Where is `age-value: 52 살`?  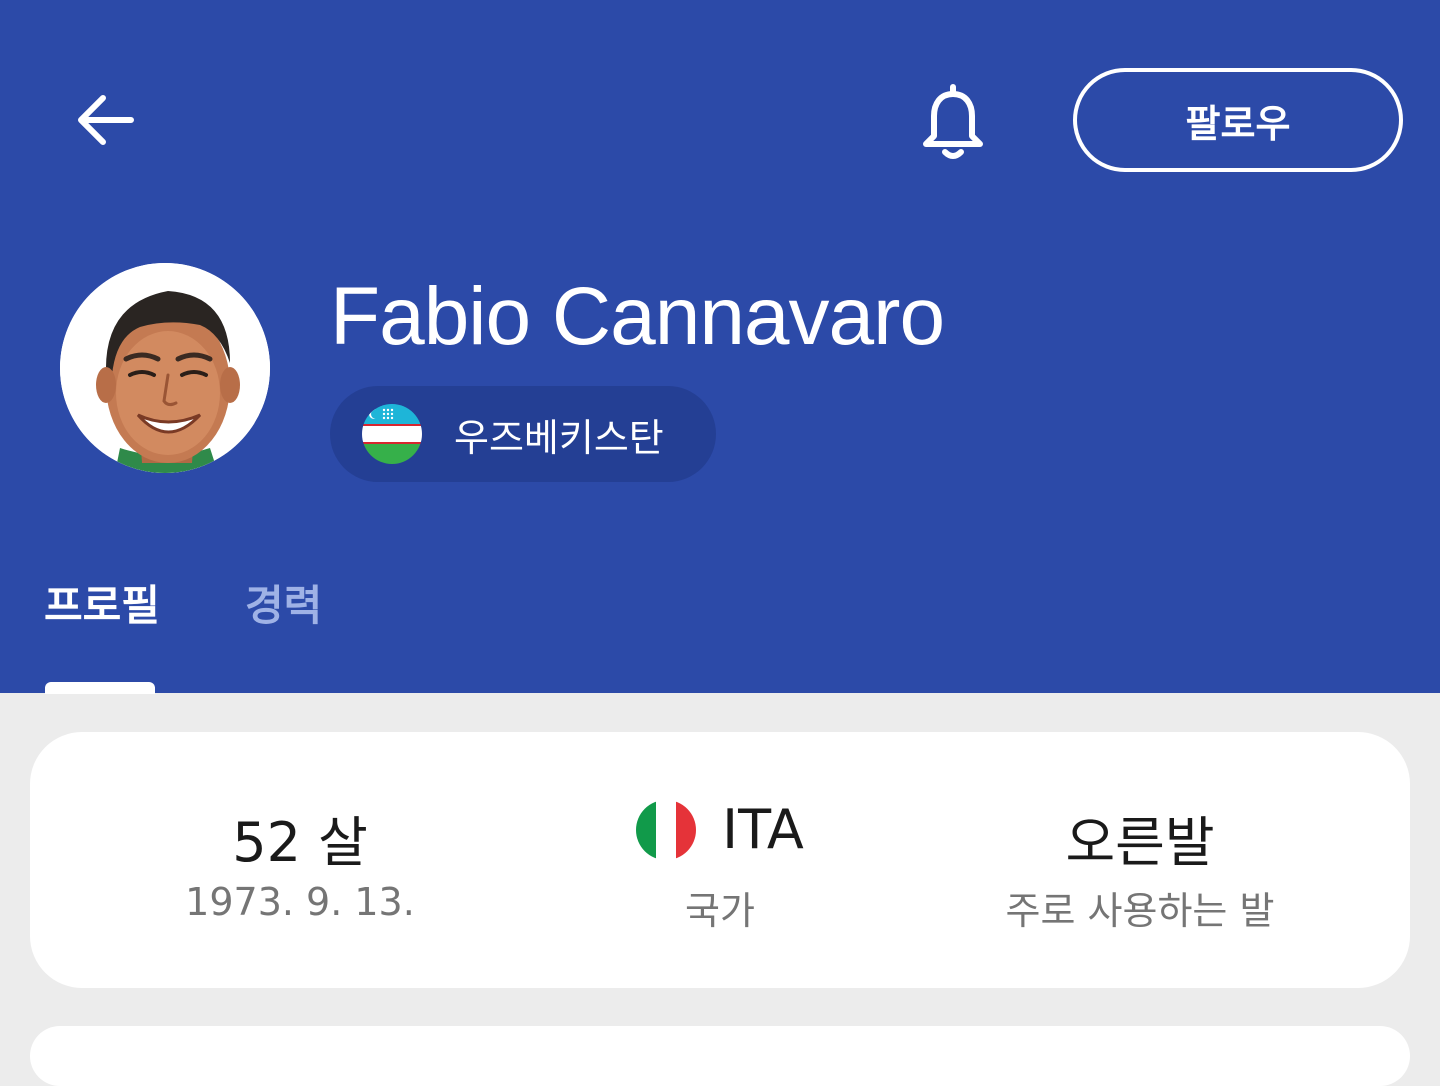
age-value: 52 살 is located at coordinates (300, 842).